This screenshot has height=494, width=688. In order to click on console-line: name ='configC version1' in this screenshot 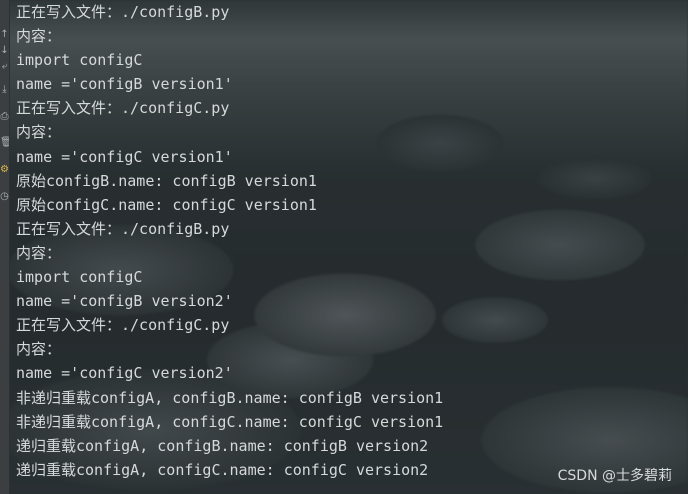, I will do `click(124, 156)`.